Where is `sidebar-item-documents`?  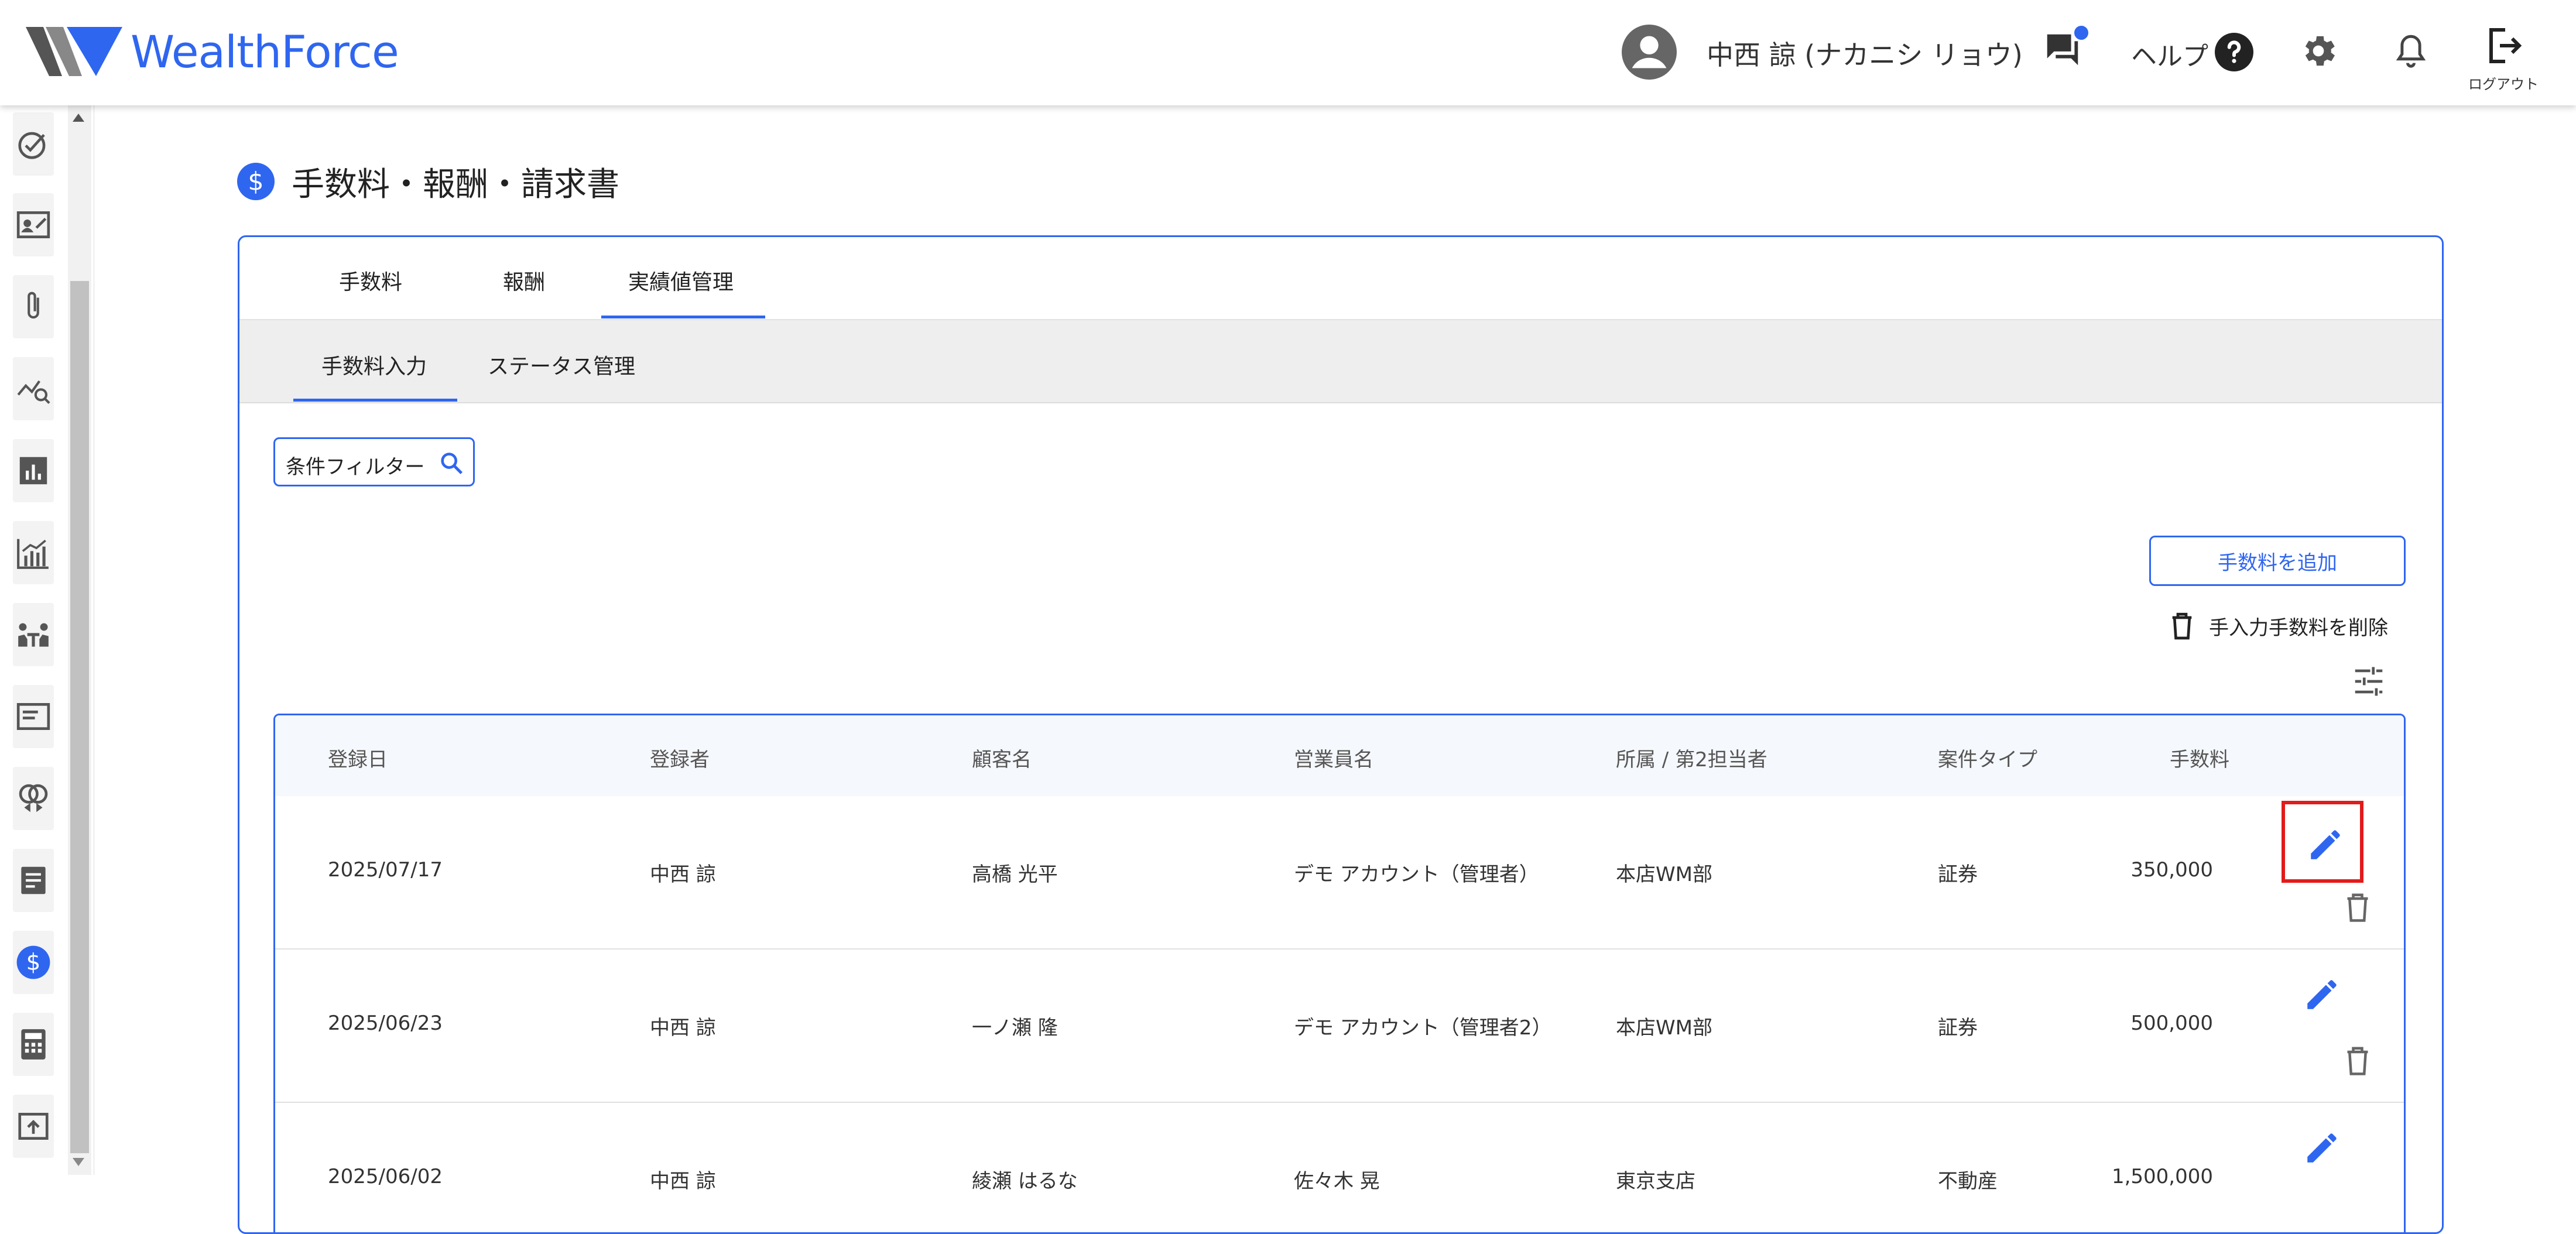
sidebar-item-documents is located at coordinates (33, 881).